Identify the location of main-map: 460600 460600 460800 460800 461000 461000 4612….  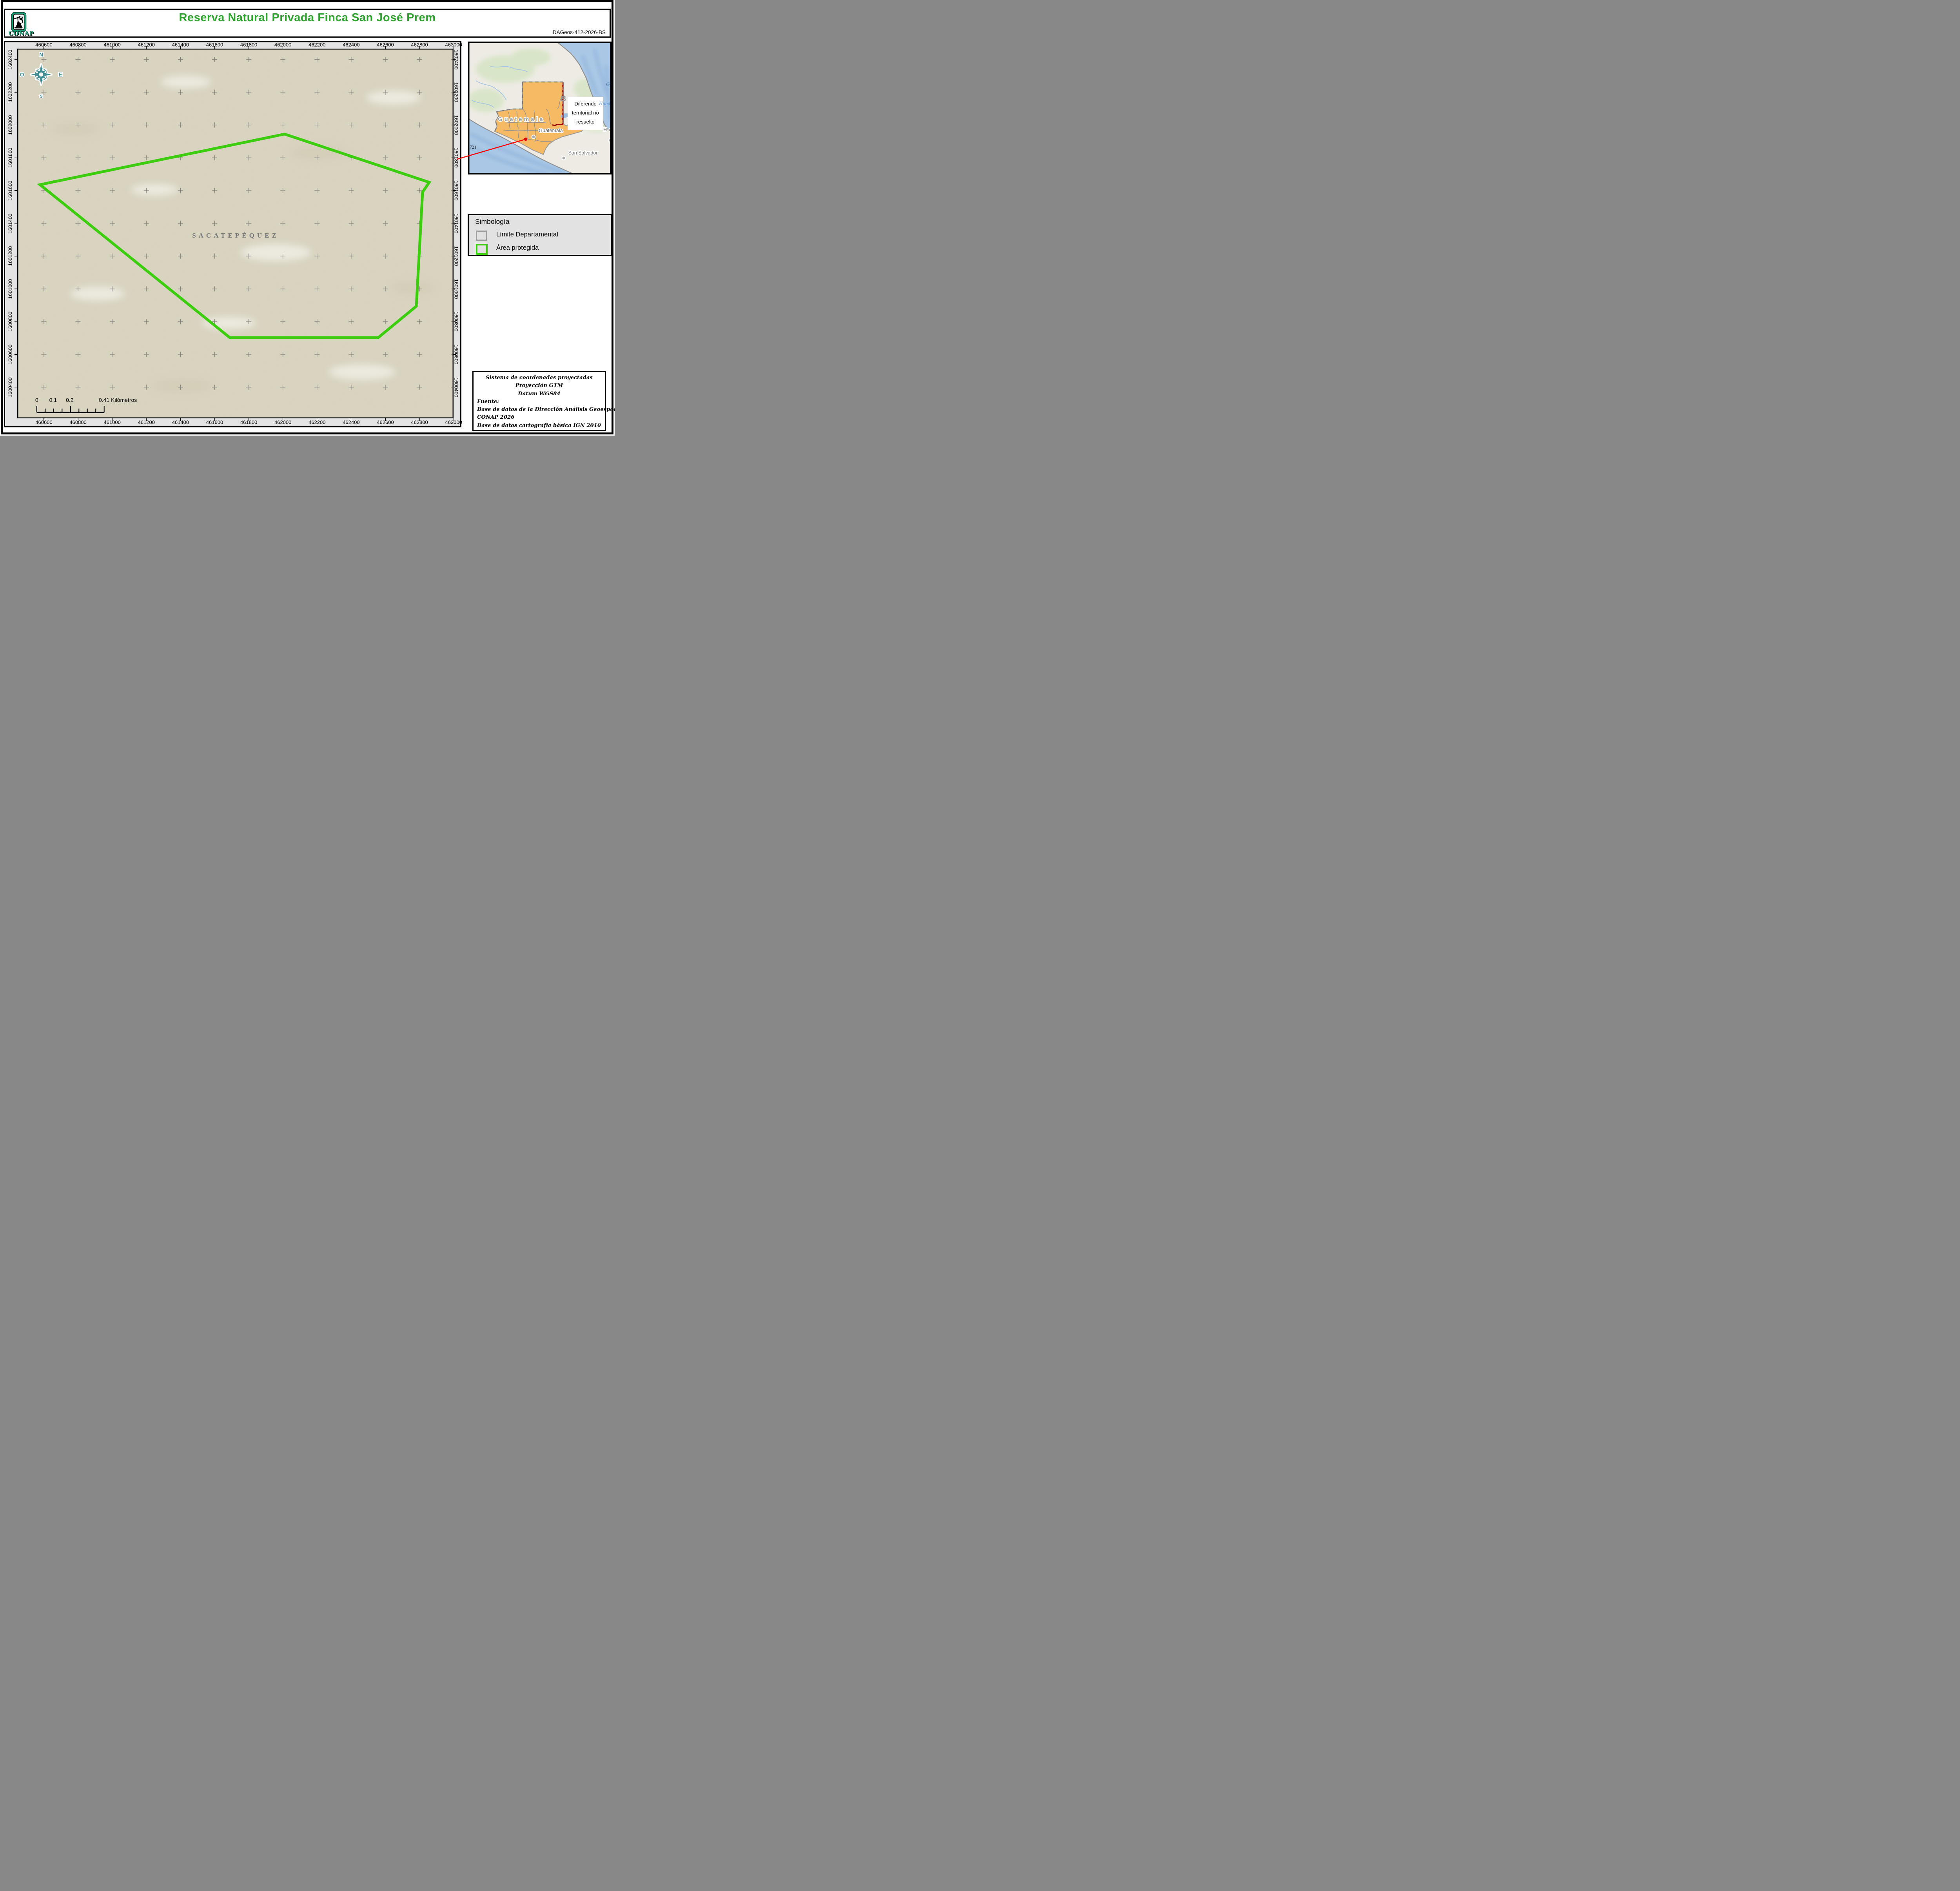
(233, 234).